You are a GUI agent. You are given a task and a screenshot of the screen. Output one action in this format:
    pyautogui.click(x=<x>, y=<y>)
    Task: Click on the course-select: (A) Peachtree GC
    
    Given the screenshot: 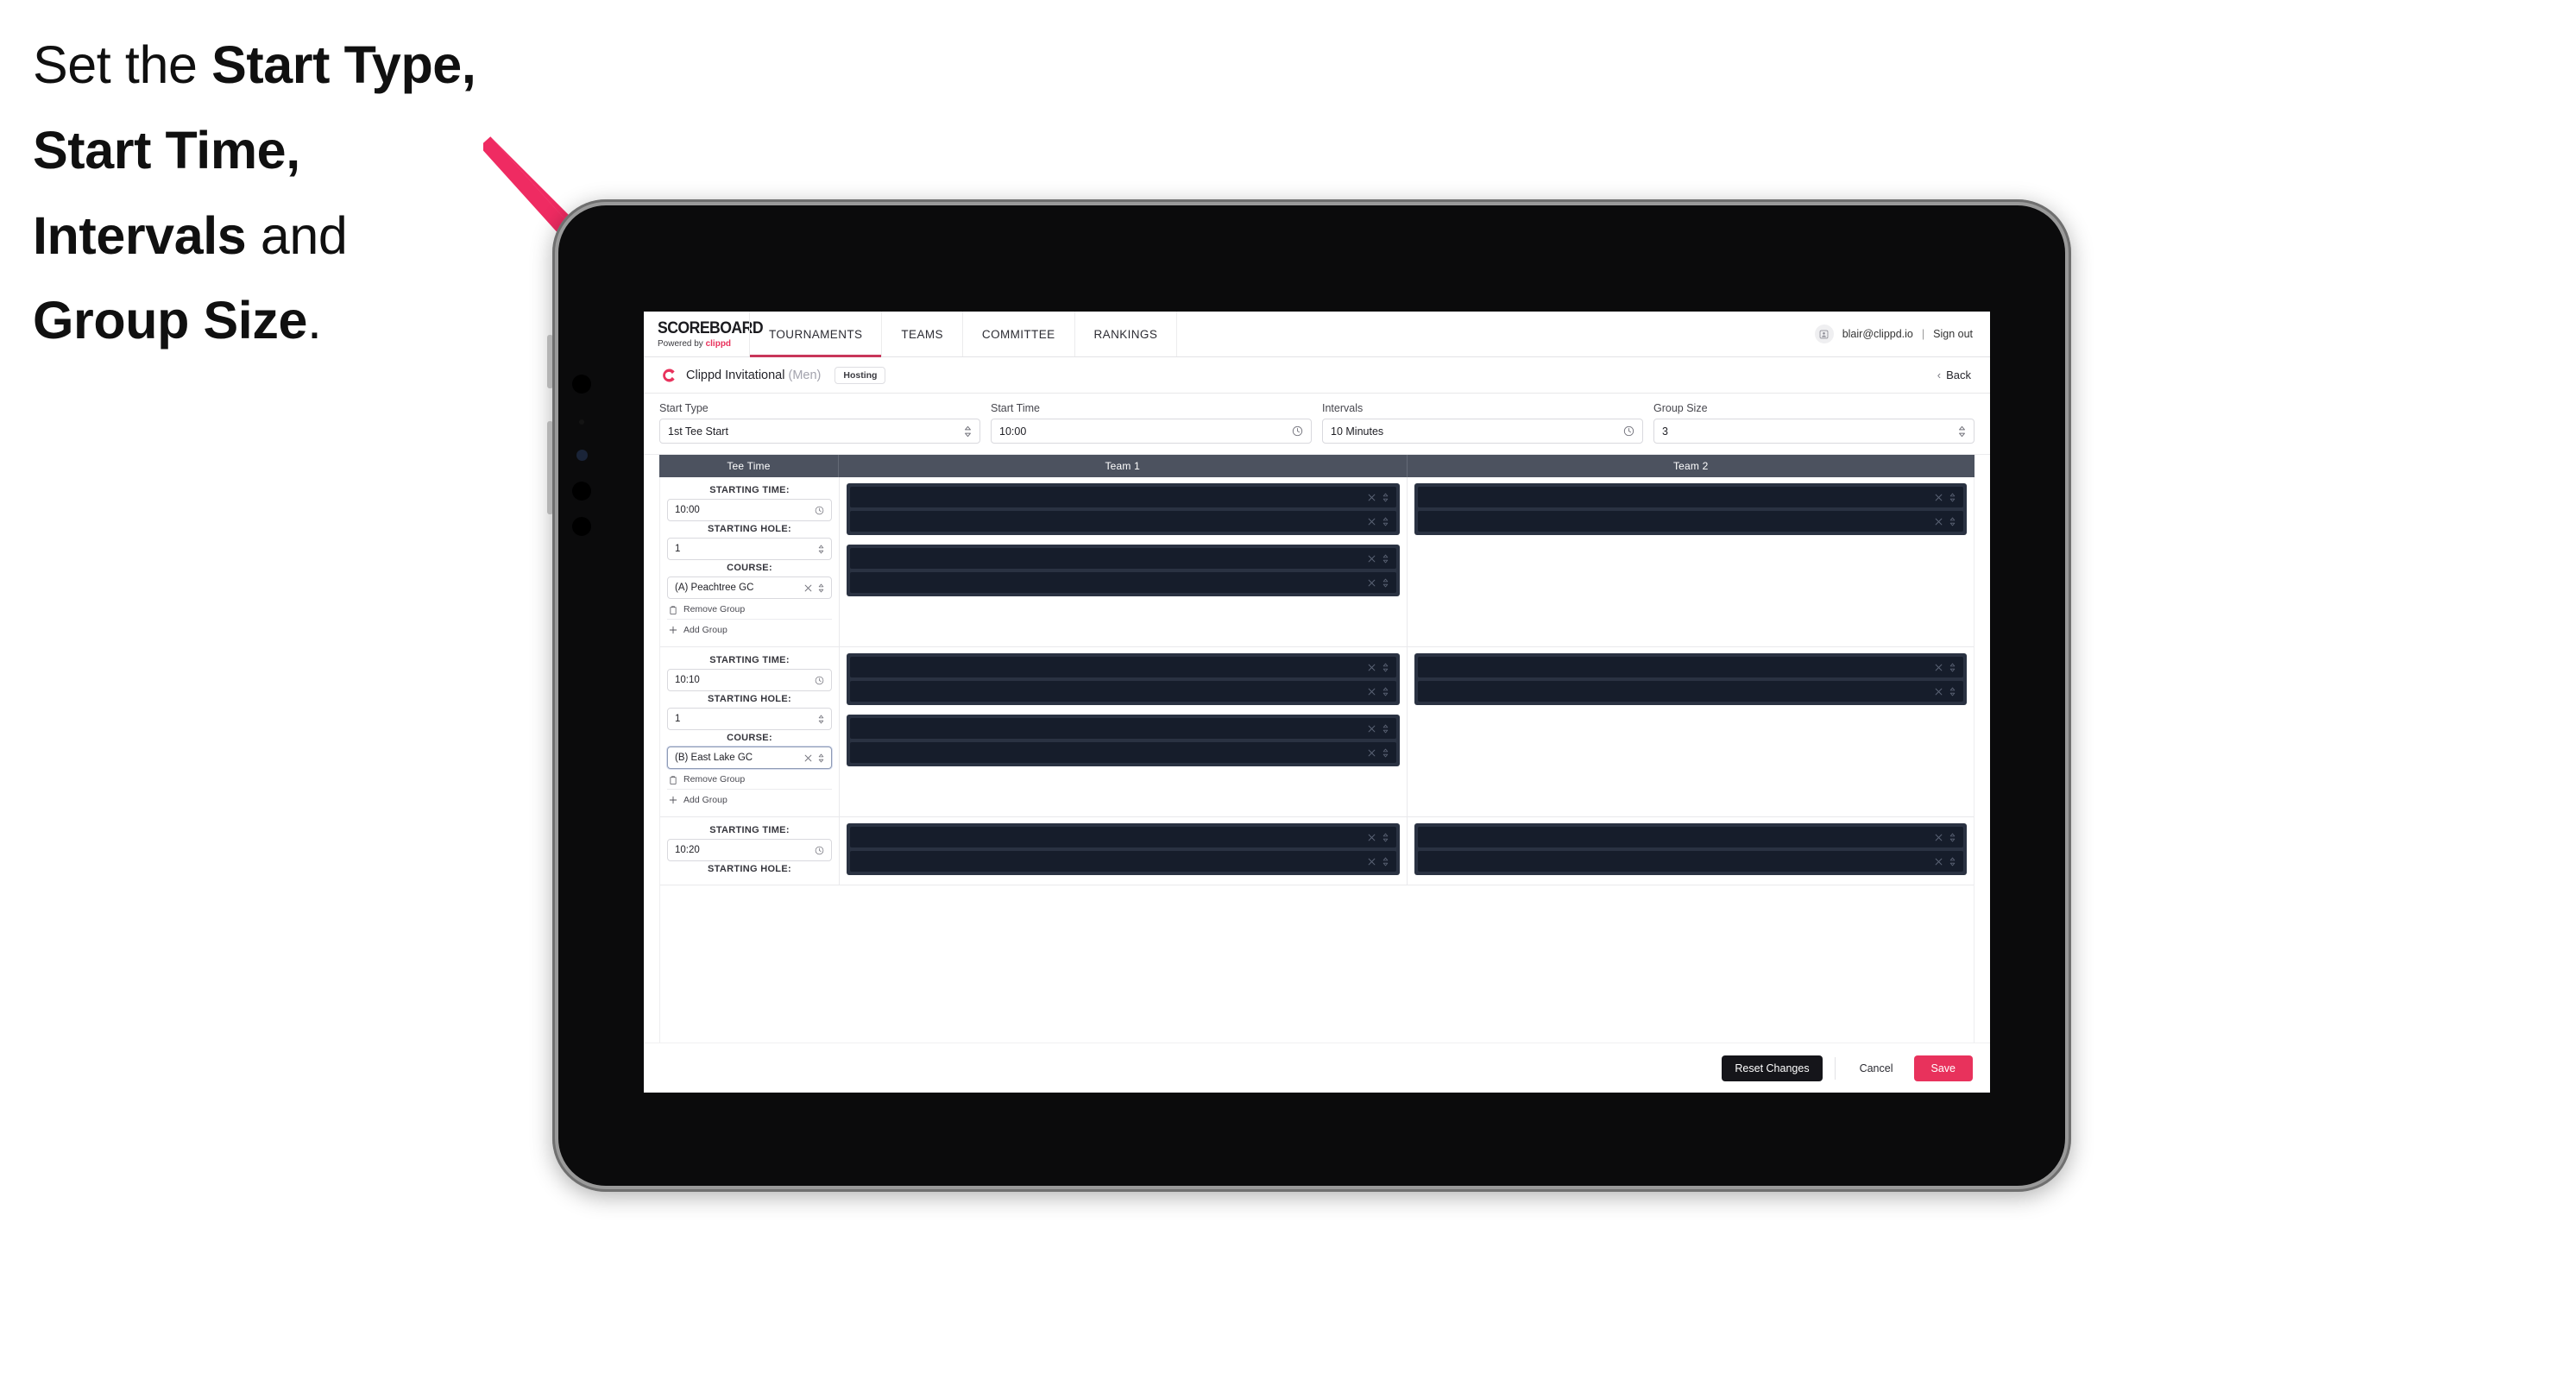 What is the action you would take?
    pyautogui.click(x=750, y=587)
    